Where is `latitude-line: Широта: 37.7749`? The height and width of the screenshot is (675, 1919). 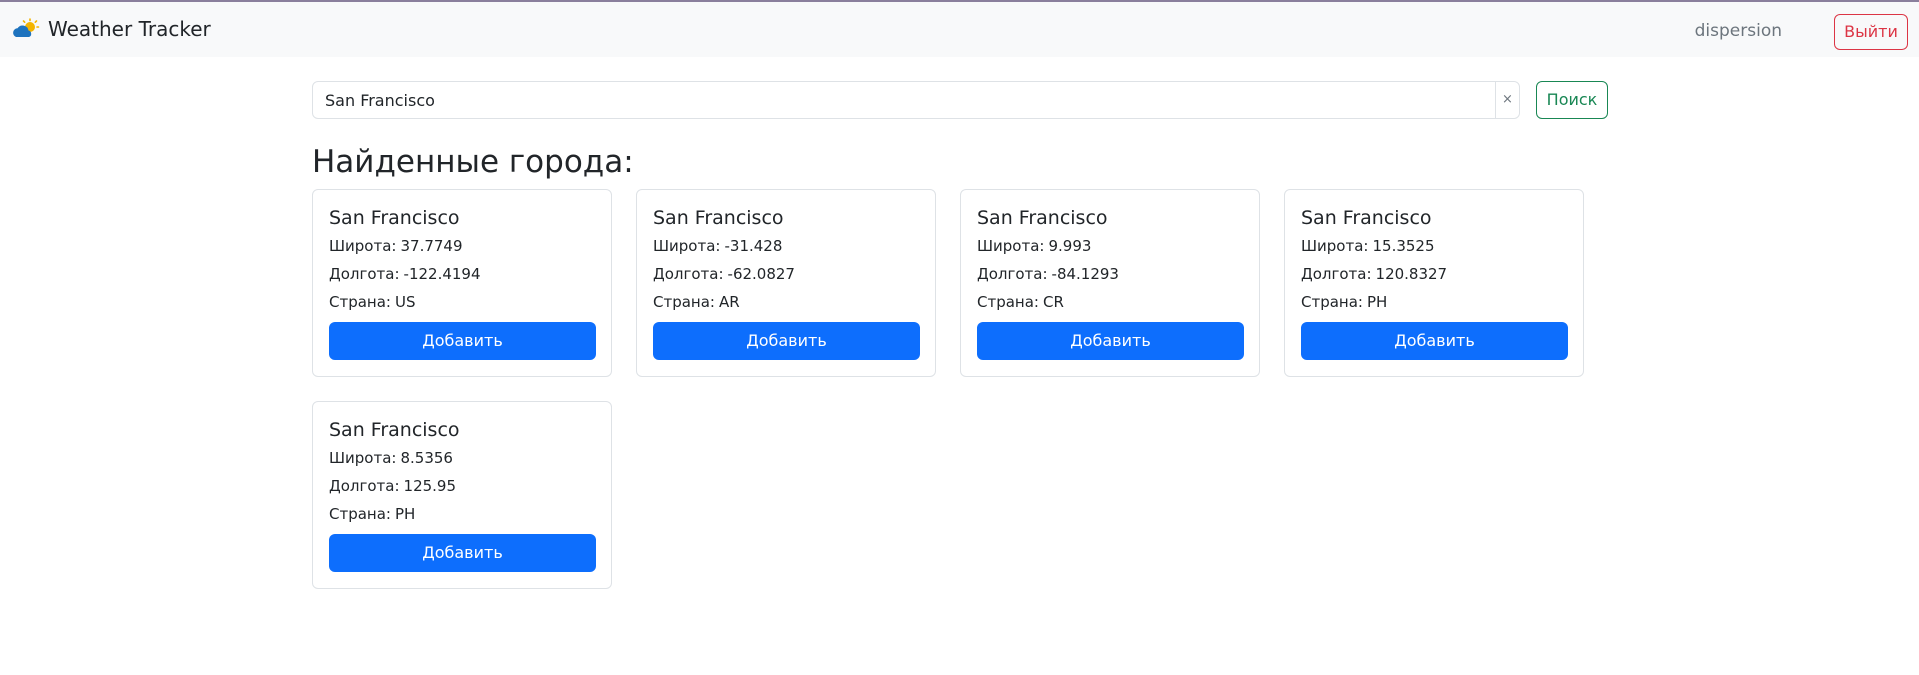
latitude-line: Широта: 37.7749 is located at coordinates (462, 246).